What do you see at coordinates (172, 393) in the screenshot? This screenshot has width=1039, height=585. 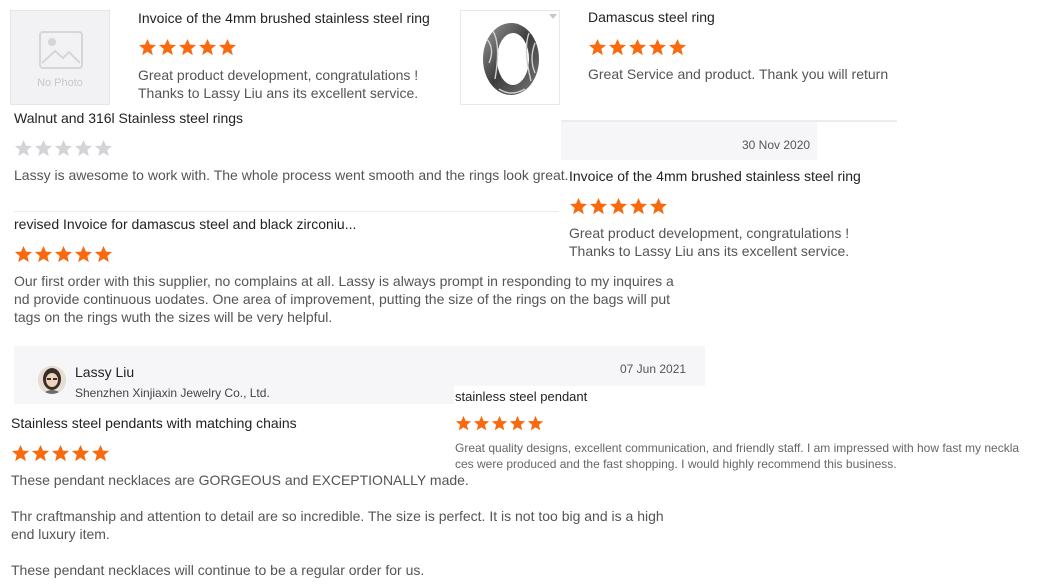 I see `supplier-company: Shenzhen Xinjiaxin Jewelry Co., Ltd.` at bounding box center [172, 393].